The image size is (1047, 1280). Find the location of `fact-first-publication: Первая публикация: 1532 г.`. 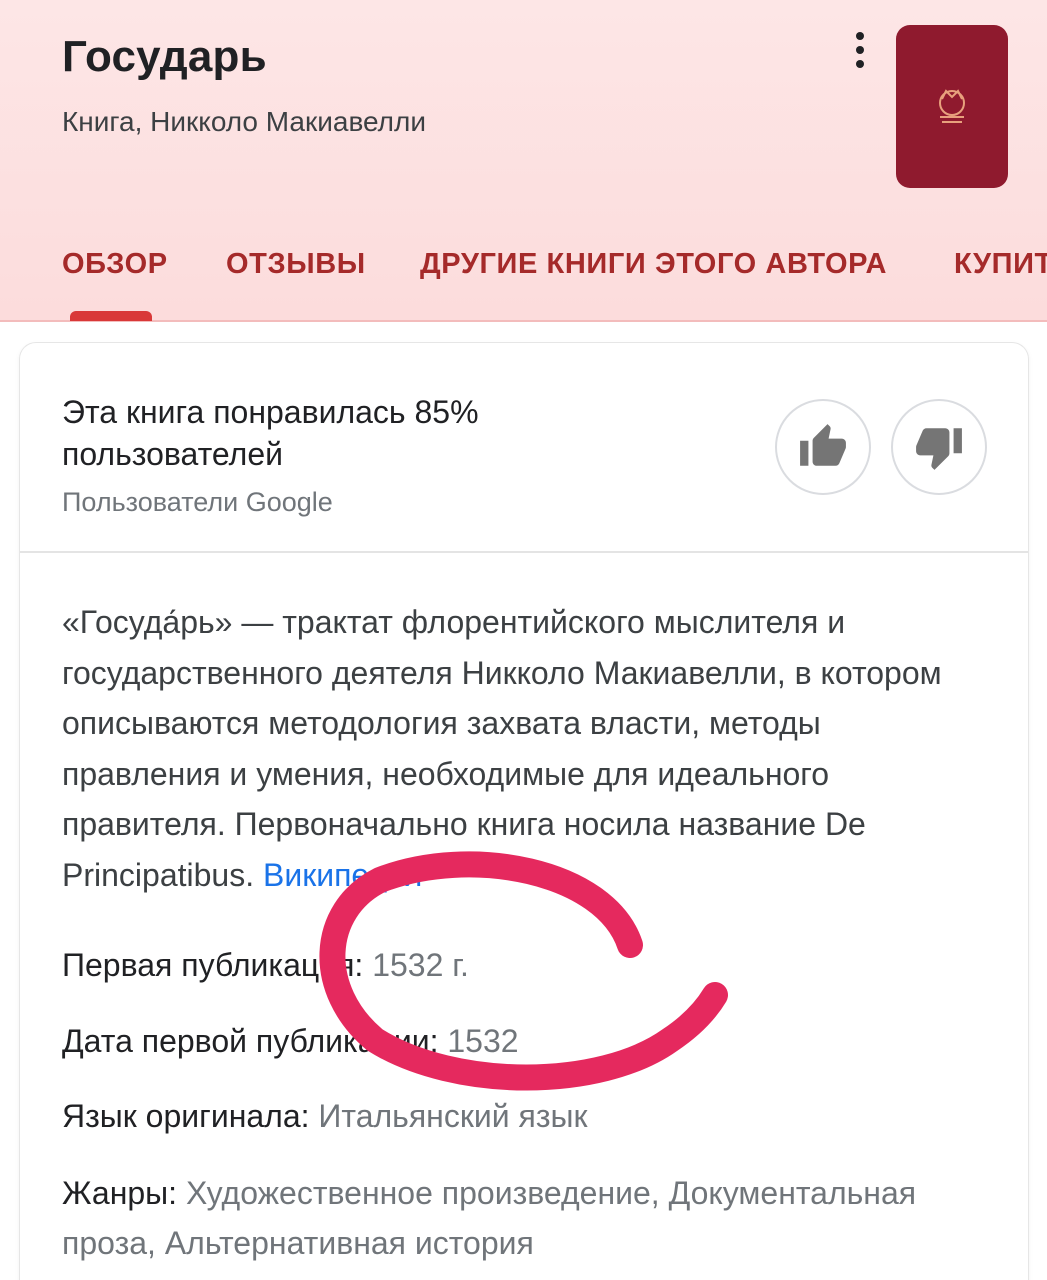

fact-first-publication: Первая публикация: 1532 г. is located at coordinates (265, 965).